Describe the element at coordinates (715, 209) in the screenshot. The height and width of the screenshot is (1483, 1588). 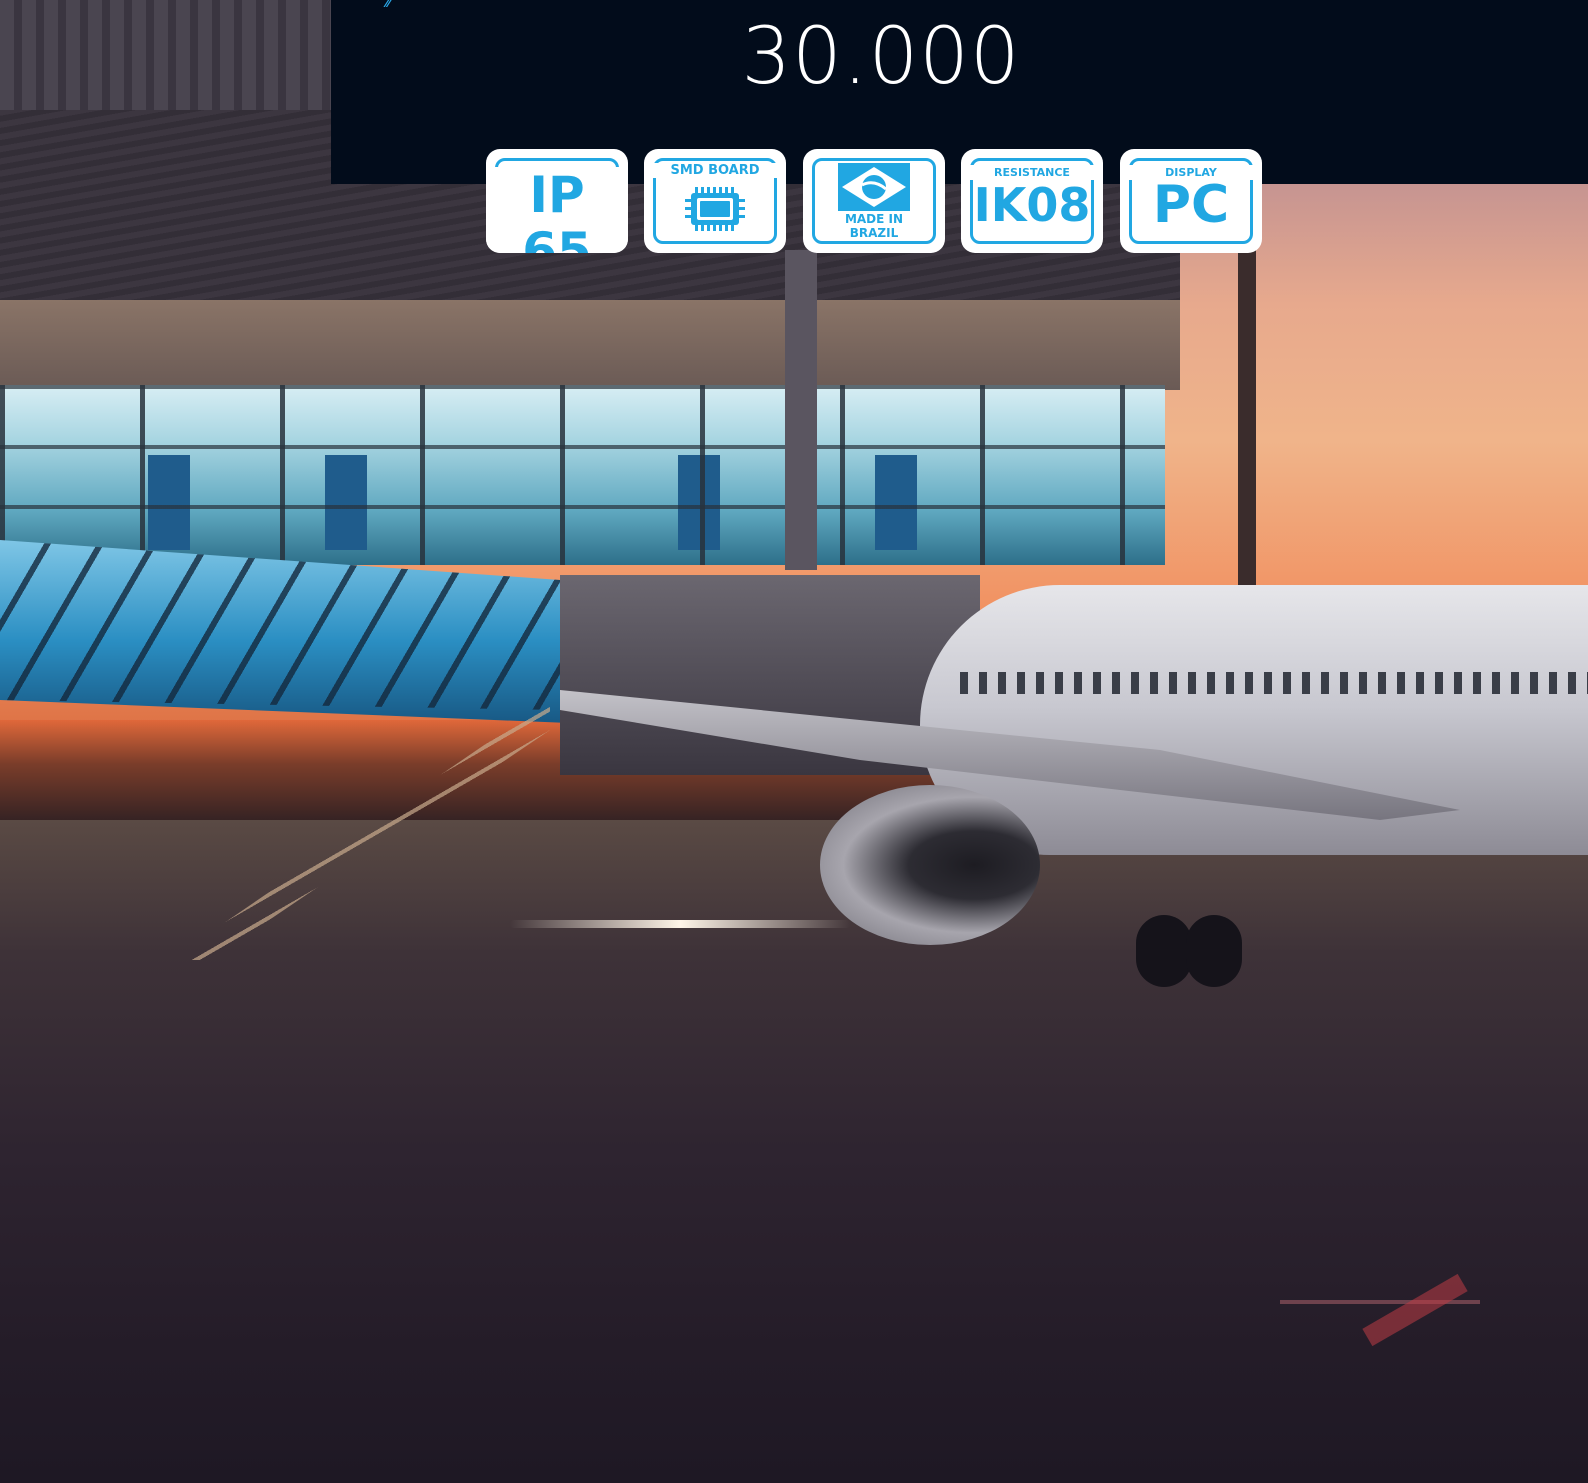
I see `chip-icon` at that location.